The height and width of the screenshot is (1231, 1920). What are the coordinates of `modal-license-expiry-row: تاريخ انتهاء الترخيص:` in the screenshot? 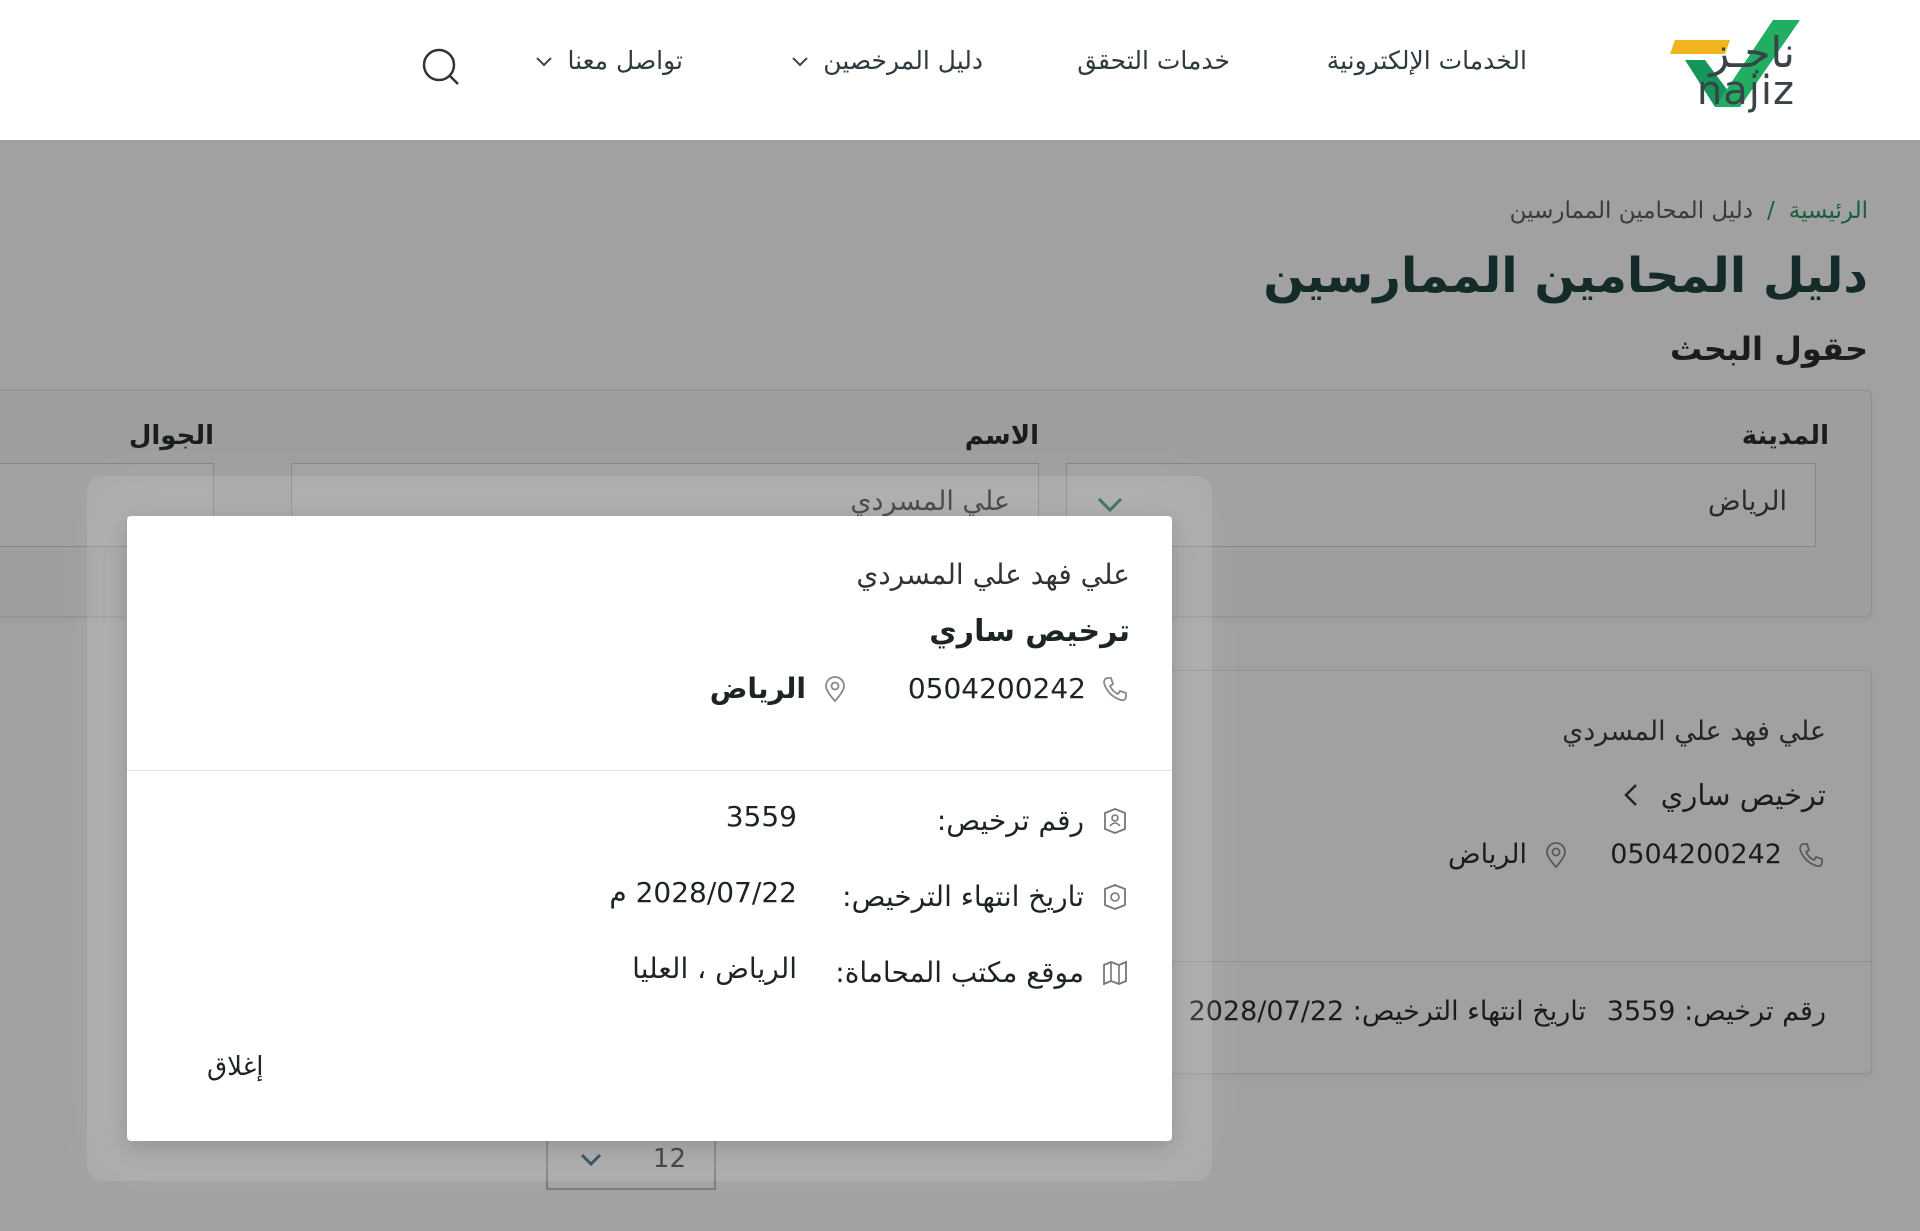 It's located at (986, 896).